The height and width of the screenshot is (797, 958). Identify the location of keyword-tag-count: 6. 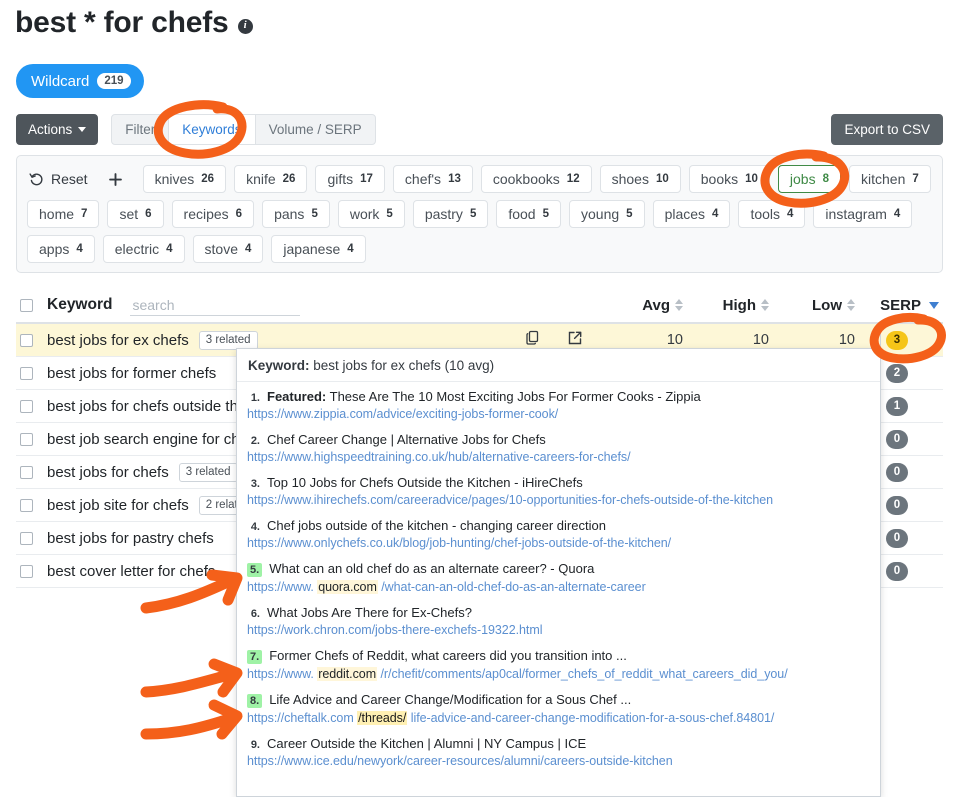
(148, 214).